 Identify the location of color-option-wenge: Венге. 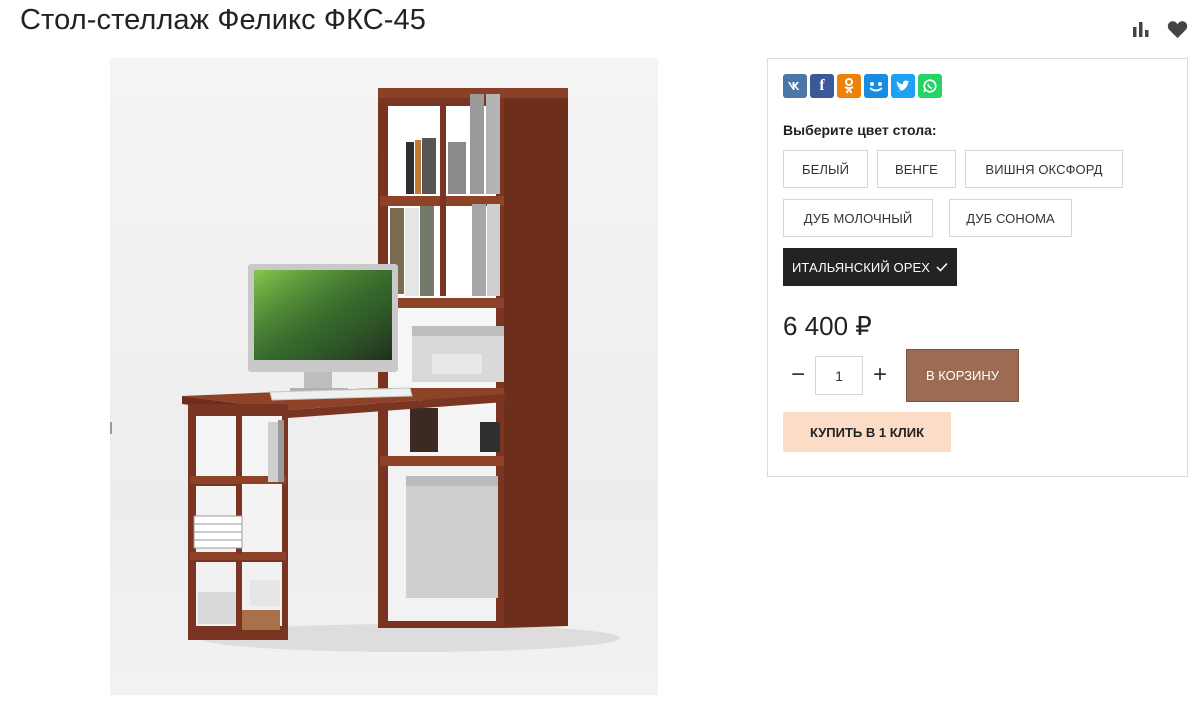
(916, 169).